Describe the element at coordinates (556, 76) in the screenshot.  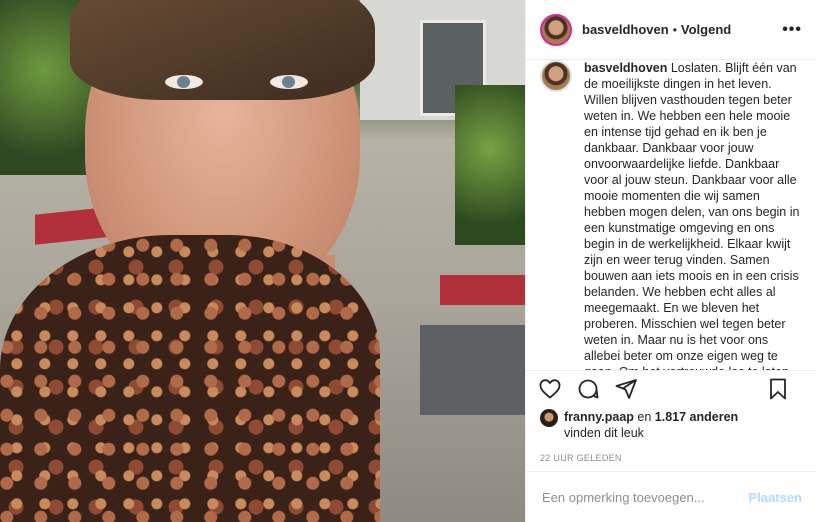
I see `caption-avatar` at that location.